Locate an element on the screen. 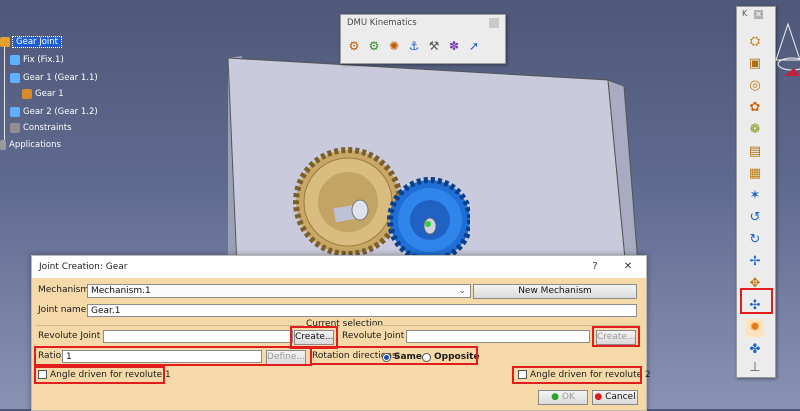 Image resolution: width=800 pixels, height=411 pixels. toolbar-close-icon is located at coordinates (494, 23).